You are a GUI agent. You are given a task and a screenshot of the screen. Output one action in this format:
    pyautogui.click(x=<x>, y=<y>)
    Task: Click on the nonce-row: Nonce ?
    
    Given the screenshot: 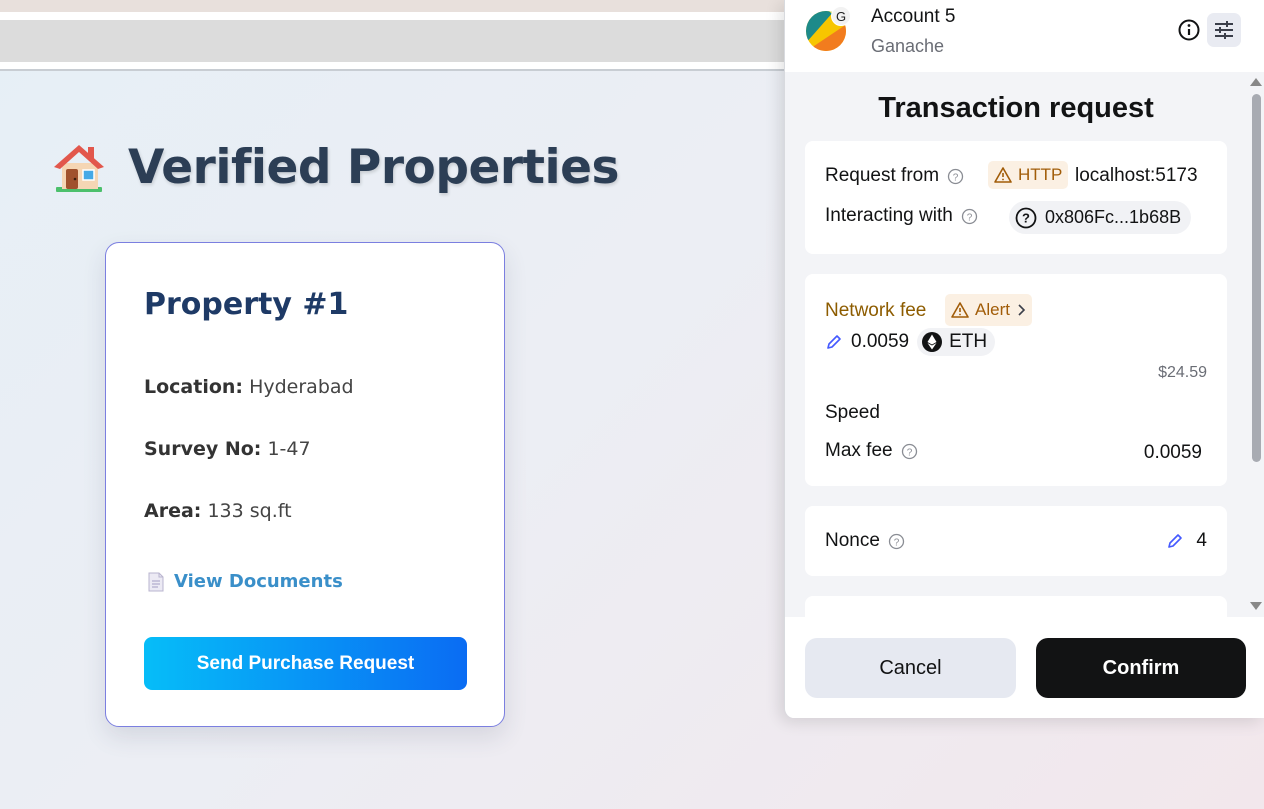 What is the action you would take?
    pyautogui.click(x=865, y=541)
    